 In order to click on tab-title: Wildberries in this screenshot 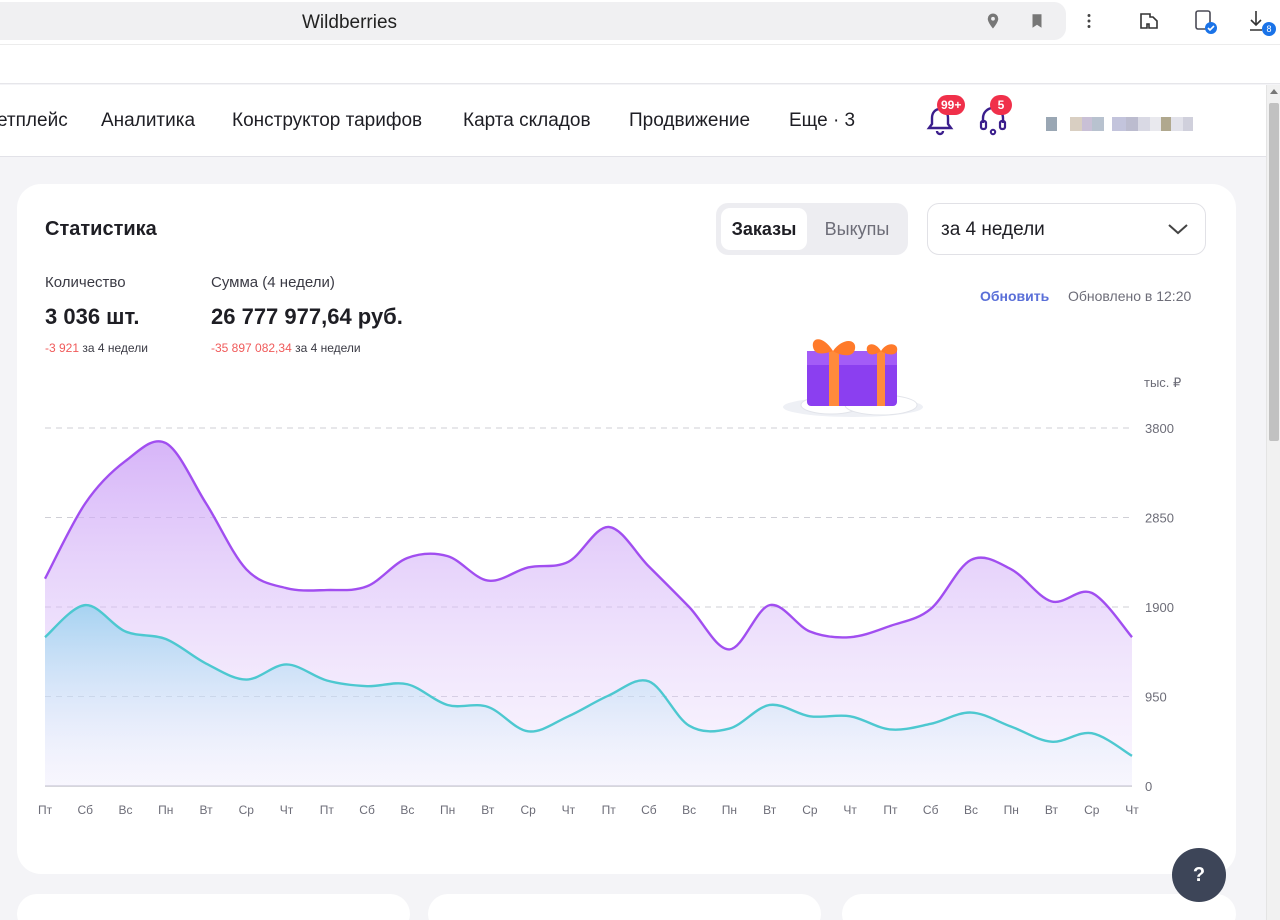, I will do `click(350, 22)`.